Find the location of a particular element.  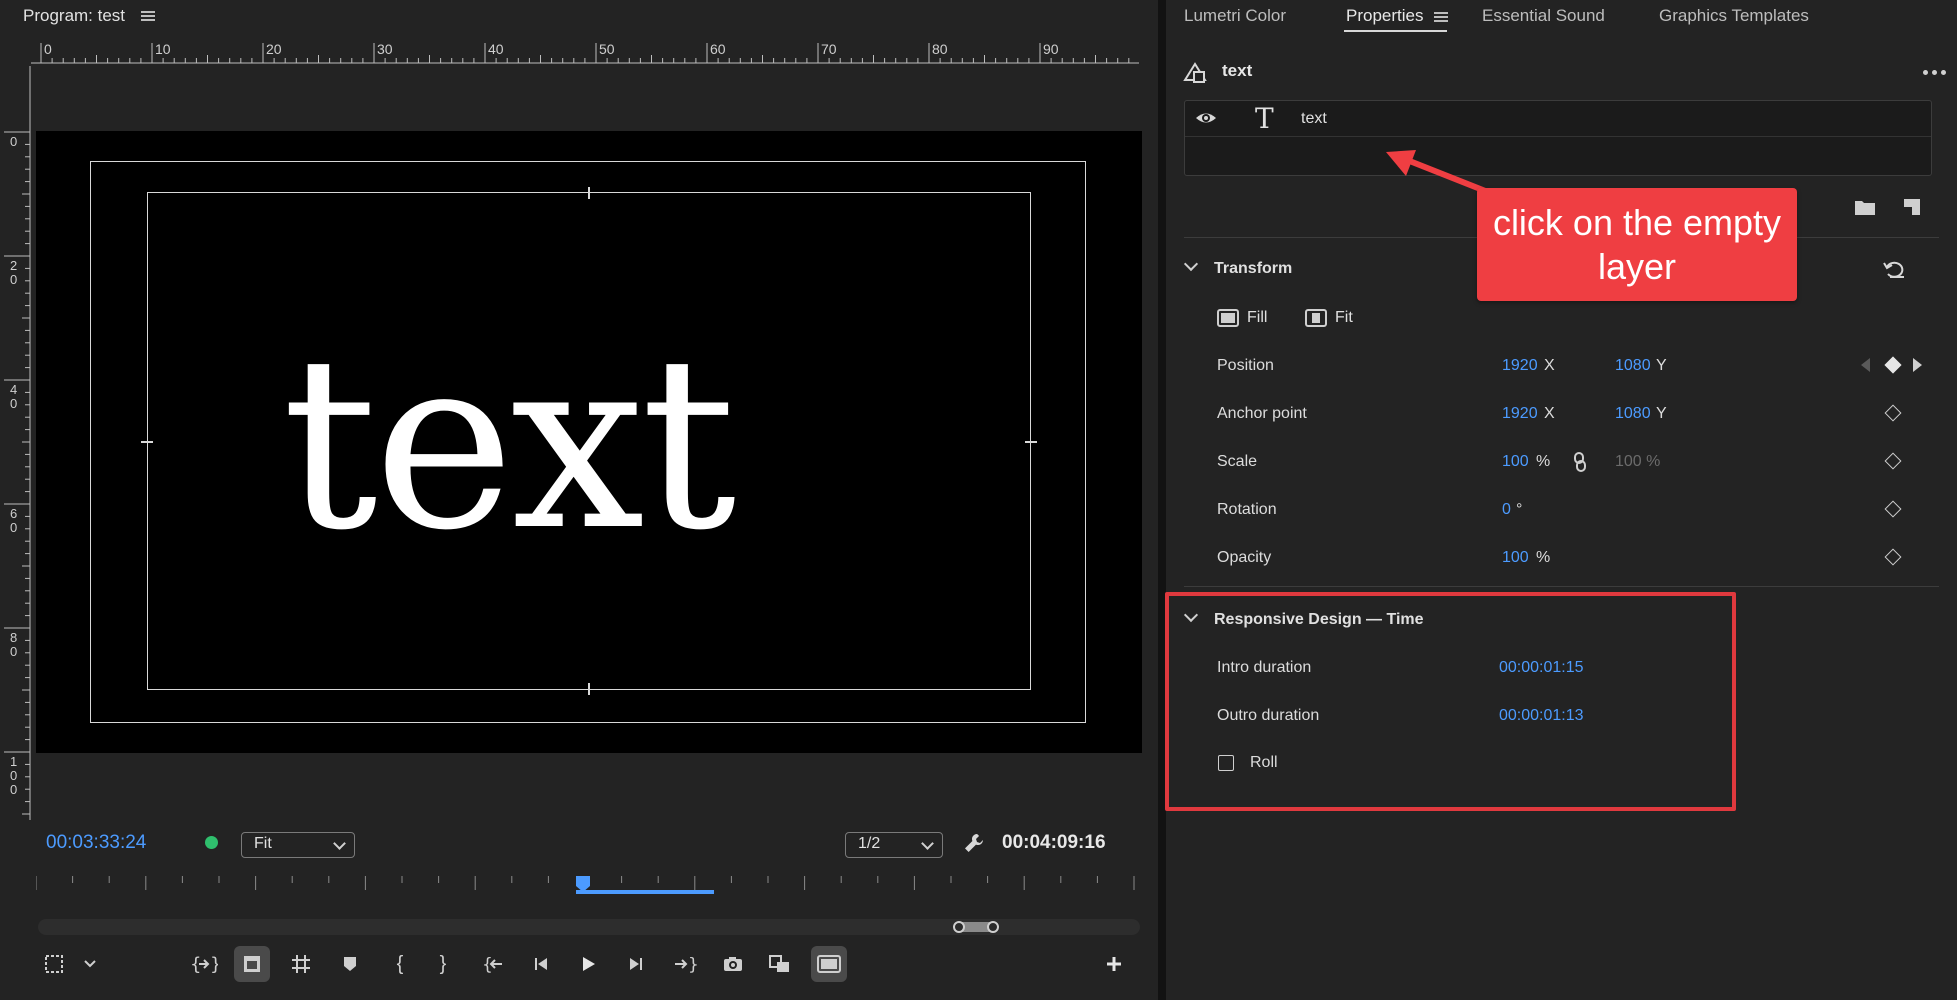

ruler-label: 40 is located at coordinates (496, 49).